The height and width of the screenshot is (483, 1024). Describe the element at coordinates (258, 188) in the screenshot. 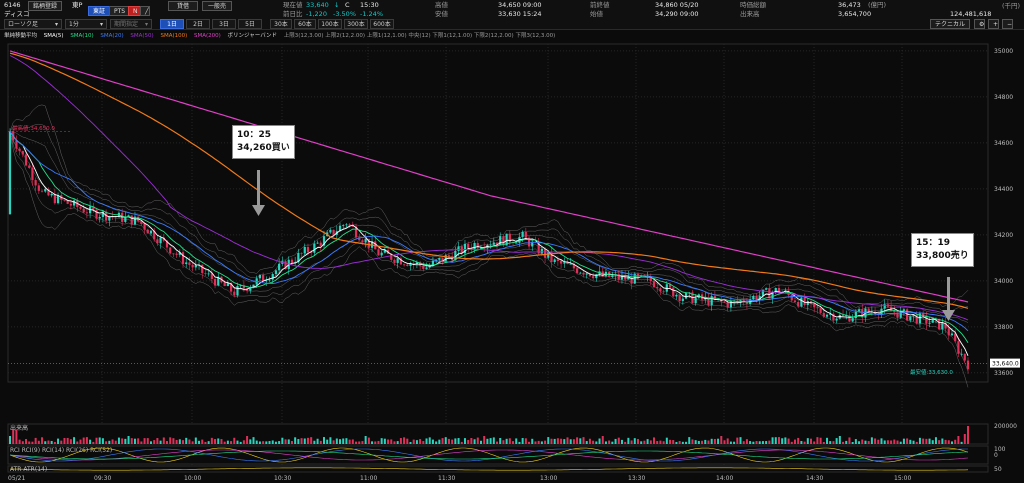

I see `buy-arrow-shaft` at that location.